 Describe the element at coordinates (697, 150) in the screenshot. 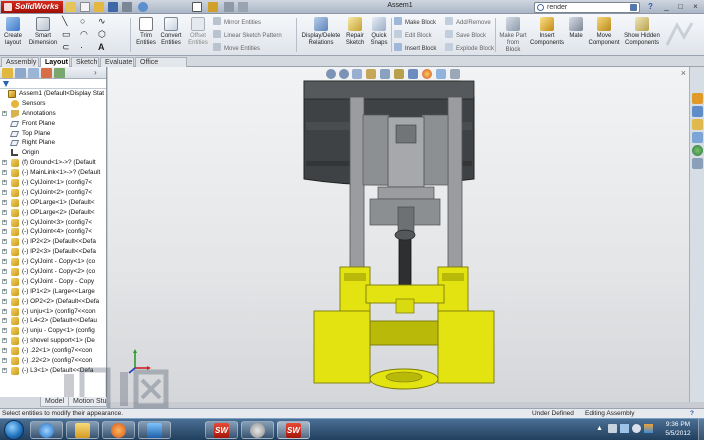

I see `appearances-icon` at that location.